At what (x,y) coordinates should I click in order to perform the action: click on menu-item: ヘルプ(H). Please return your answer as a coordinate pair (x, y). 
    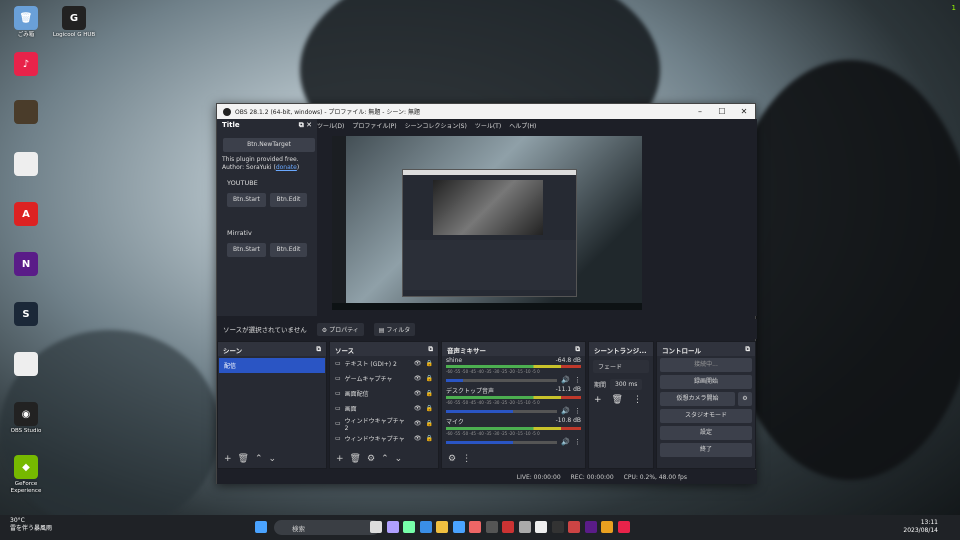
    Looking at the image, I should click on (522, 125).